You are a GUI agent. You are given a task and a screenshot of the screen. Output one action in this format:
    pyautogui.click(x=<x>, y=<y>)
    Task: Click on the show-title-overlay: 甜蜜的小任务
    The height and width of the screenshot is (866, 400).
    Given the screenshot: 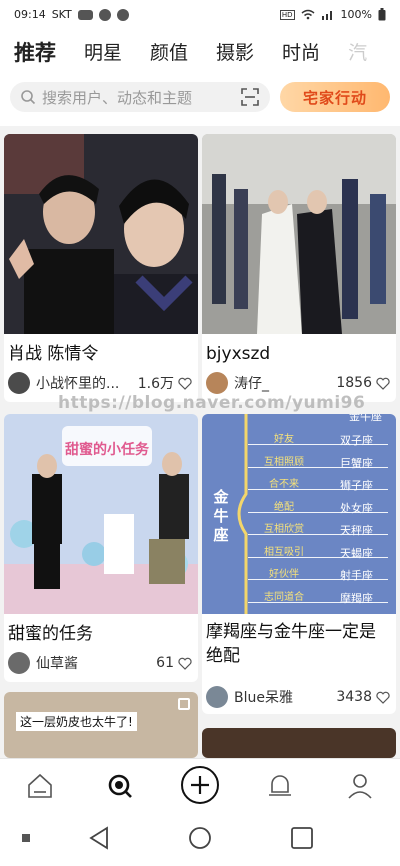 What is the action you would take?
    pyautogui.click(x=107, y=449)
    